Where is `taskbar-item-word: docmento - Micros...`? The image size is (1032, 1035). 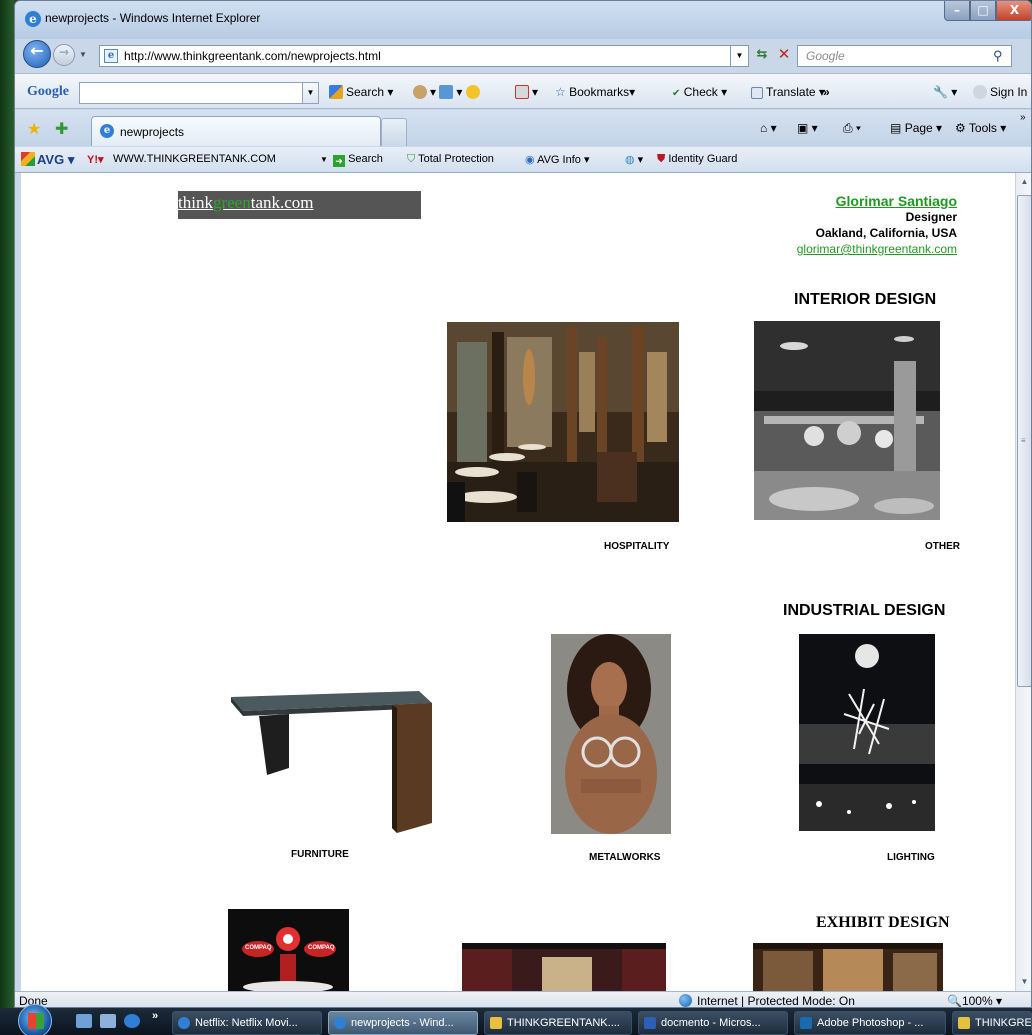
taskbar-item-word: docmento - Micros... is located at coordinates (713, 1023).